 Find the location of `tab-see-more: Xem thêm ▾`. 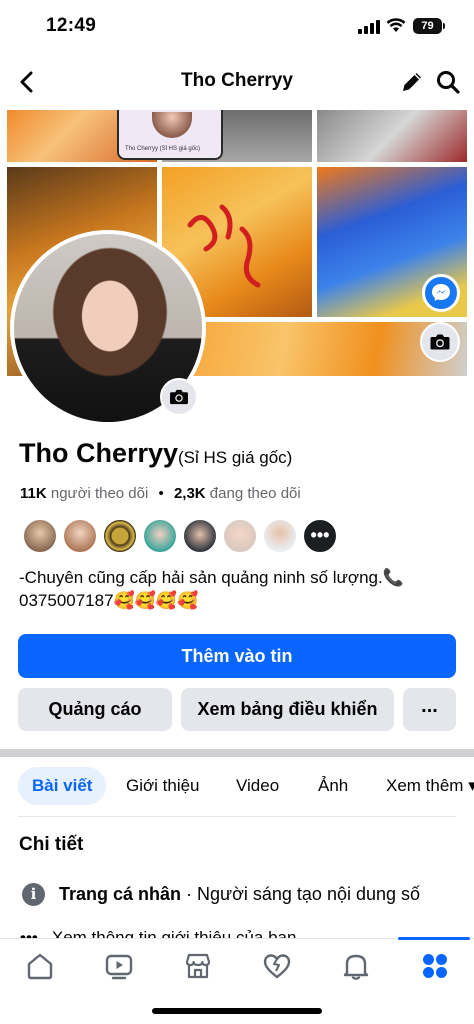

tab-see-more: Xem thêm ▾ is located at coordinates (423, 786).